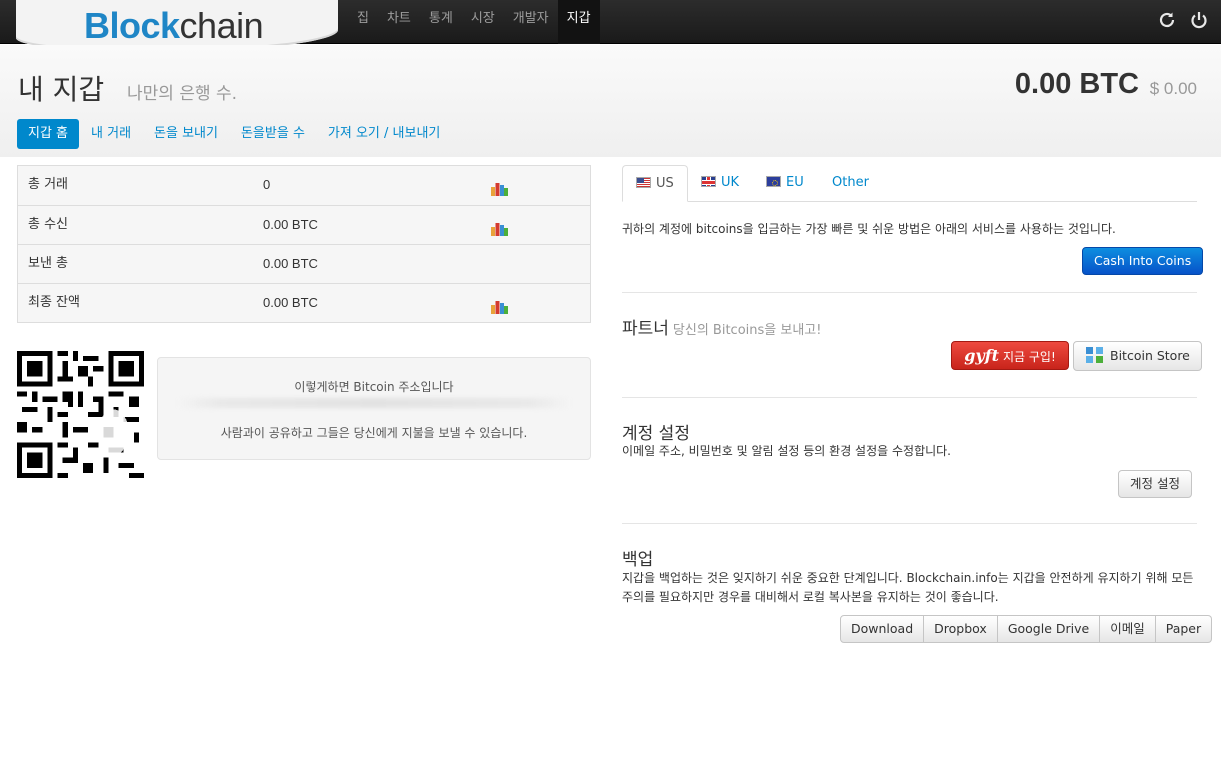 The width and height of the screenshot is (1221, 768). Describe the element at coordinates (1077, 84) in the screenshot. I see `balance-btc: 0.00 BTC` at that location.